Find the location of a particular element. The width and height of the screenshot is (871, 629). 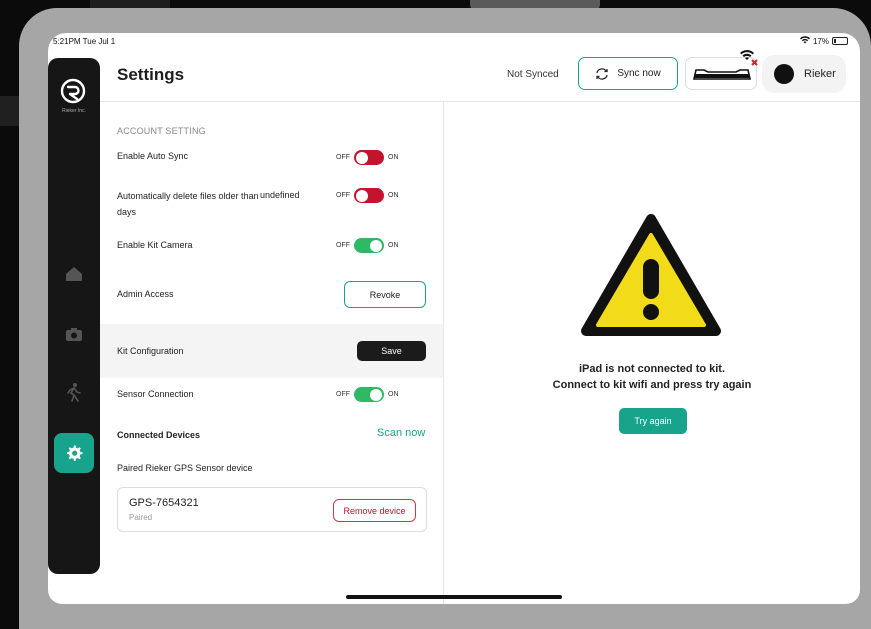

connected-devices-label: Connected Devices is located at coordinates (159, 435).